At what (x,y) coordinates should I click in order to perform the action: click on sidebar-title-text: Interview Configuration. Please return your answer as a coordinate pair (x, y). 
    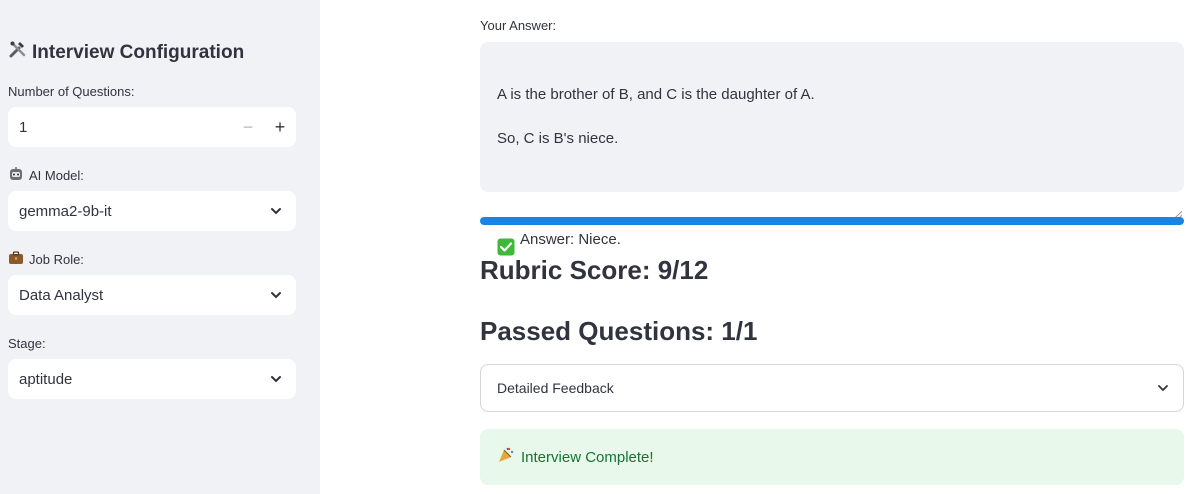
    Looking at the image, I should click on (138, 52).